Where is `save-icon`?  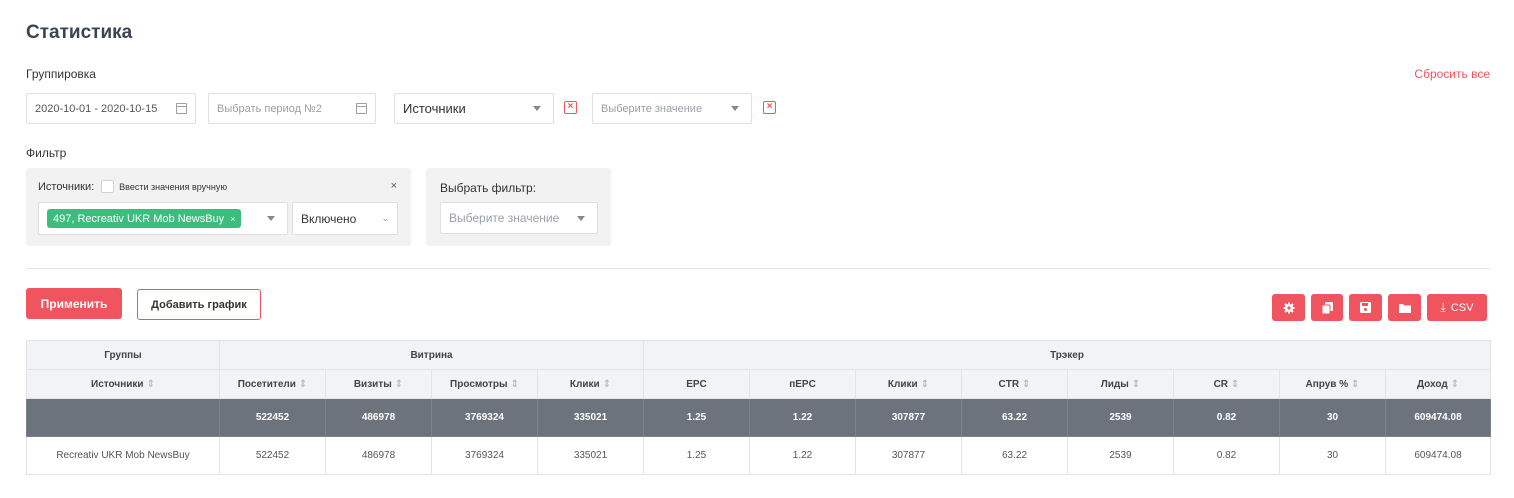
save-icon is located at coordinates (1365, 307).